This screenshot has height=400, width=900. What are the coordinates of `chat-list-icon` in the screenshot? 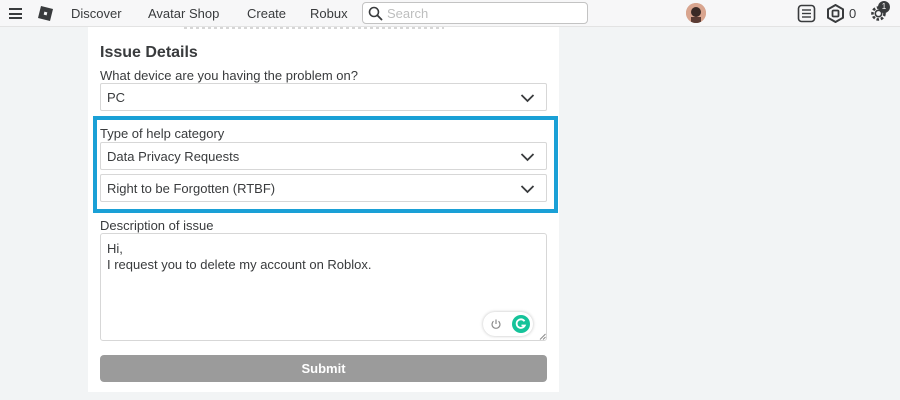 It's located at (806, 13).